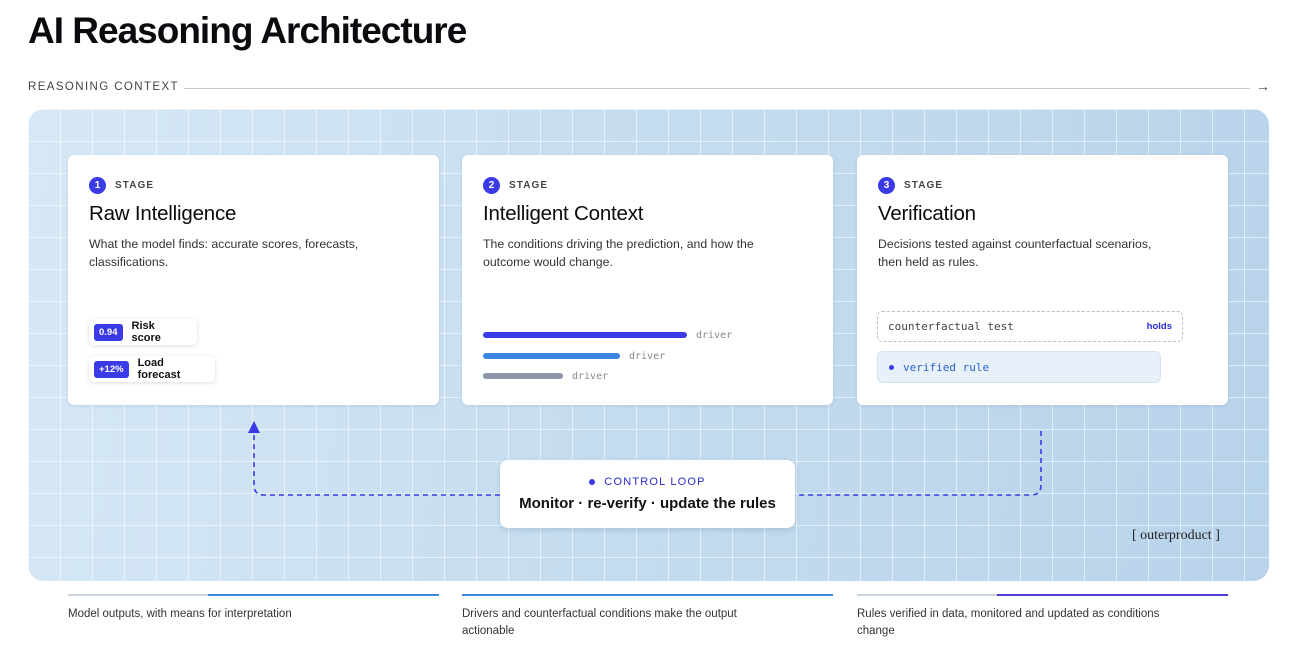 This screenshot has width=1311, height=652. I want to click on verified-rule-box: verified rule, so click(1019, 367).